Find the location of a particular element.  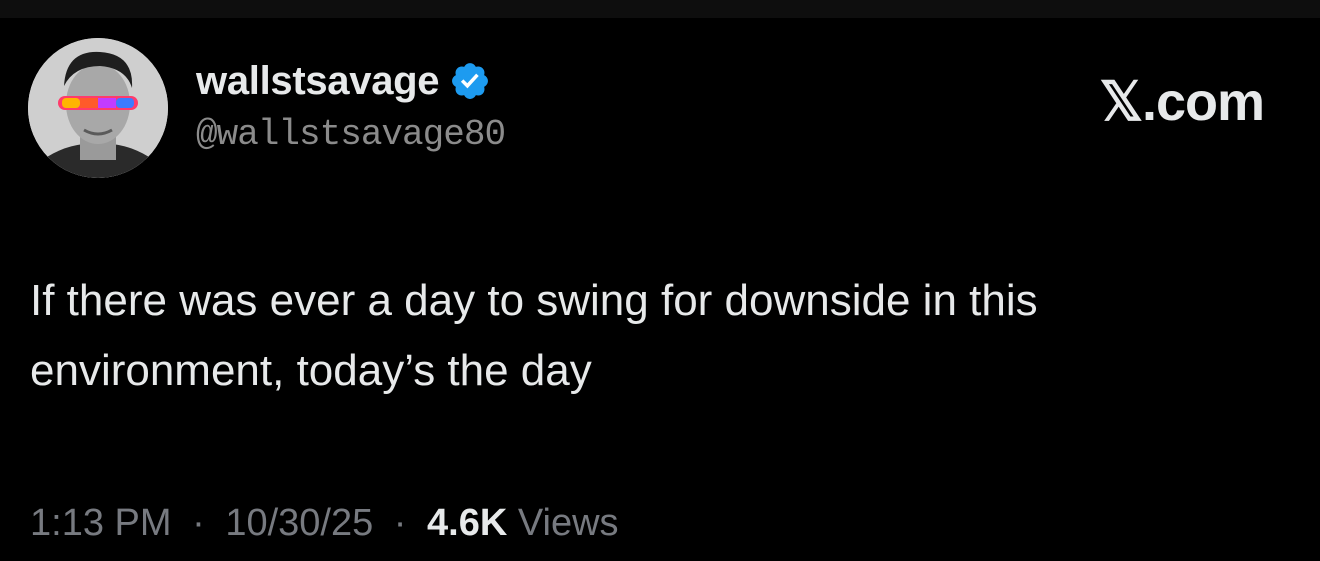

tweet-date: 10/30/25 is located at coordinates (299, 523).